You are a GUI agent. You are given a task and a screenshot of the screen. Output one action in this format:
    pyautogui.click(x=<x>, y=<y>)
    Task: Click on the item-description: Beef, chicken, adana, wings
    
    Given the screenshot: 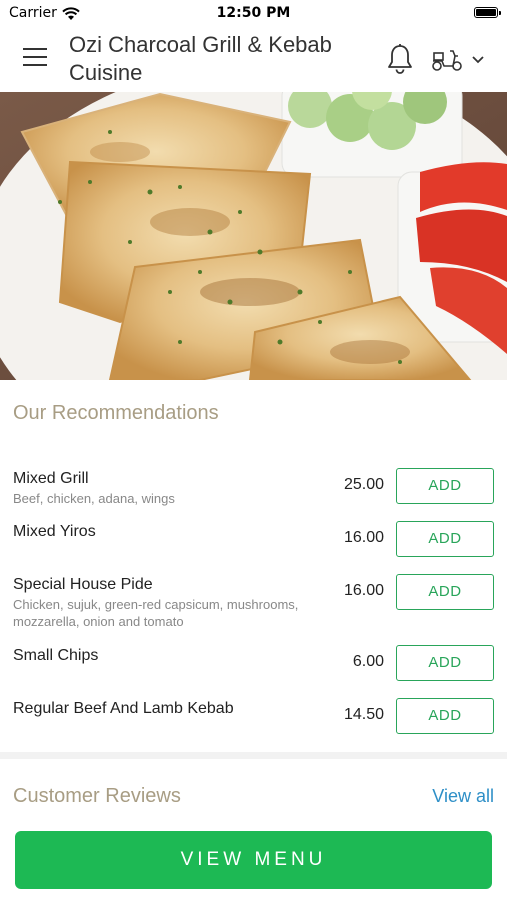 What is the action you would take?
    pyautogui.click(x=94, y=498)
    